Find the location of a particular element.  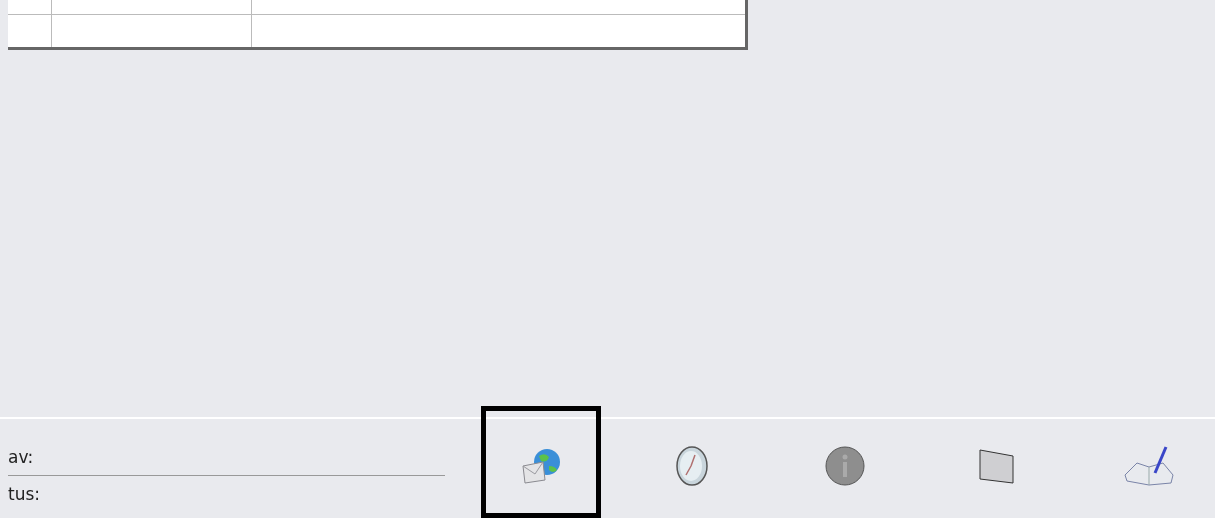

globe-envelope-icon is located at coordinates (541, 466).